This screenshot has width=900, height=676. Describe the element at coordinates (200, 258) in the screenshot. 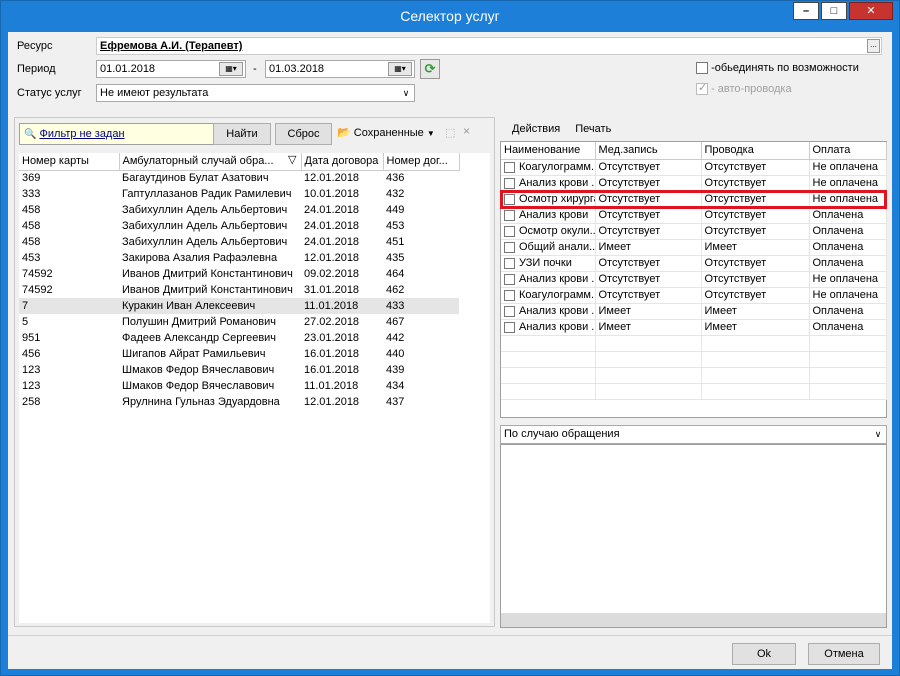

I see `table-cell: Закирова Азалия Рафаэлевна` at that location.